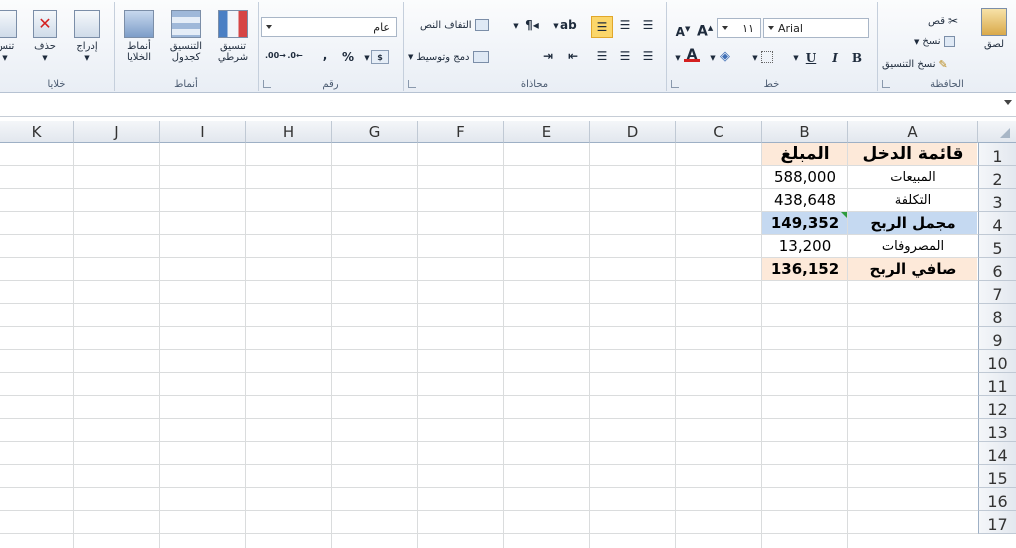 The height and width of the screenshot is (548, 1016). Describe the element at coordinates (602, 56) in the screenshot. I see `align-left-icon: ☰` at that location.